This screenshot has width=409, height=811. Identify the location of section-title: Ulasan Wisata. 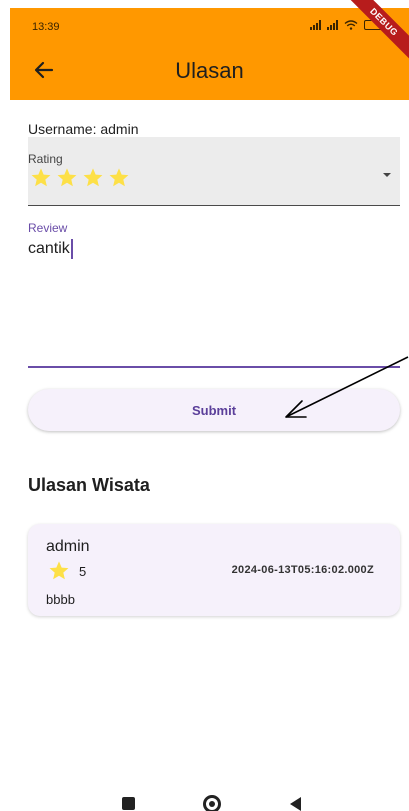
(89, 485).